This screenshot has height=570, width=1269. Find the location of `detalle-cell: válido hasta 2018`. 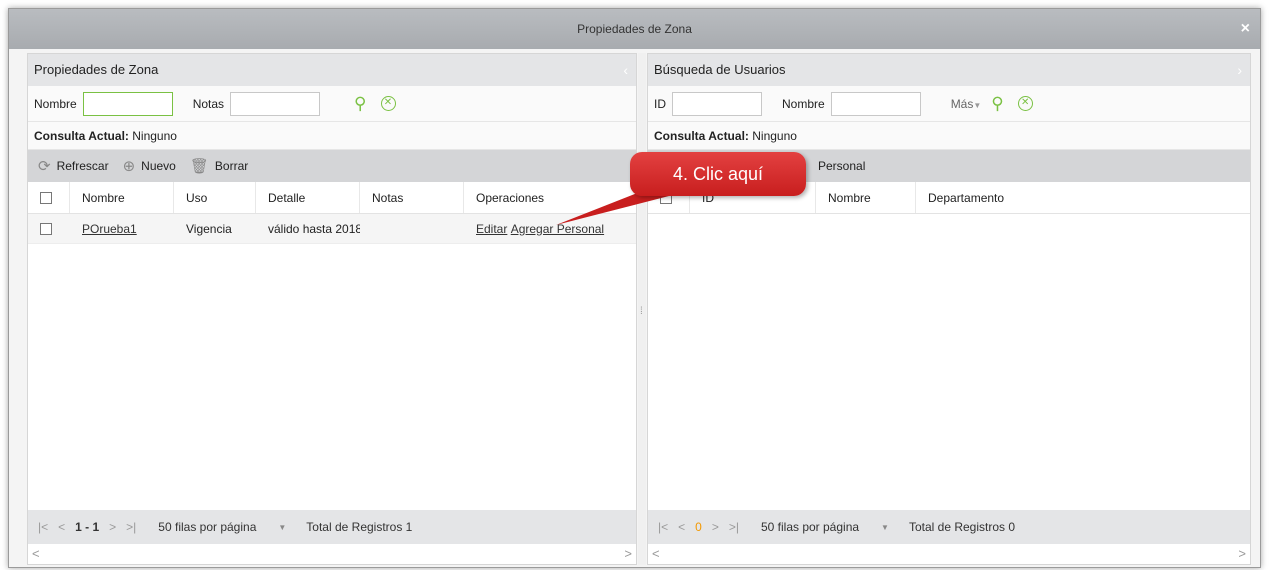

detalle-cell: válido hasta 2018 is located at coordinates (314, 228).